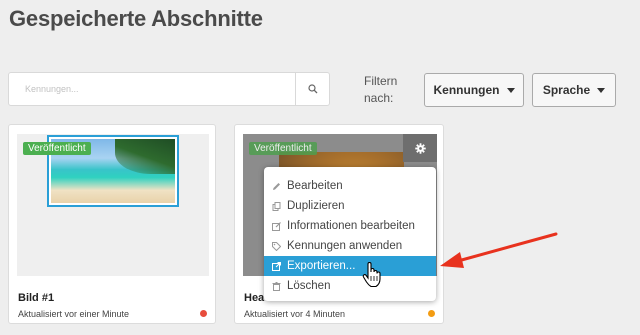  I want to click on menu-item-edit-info: Informationen bearbeiten, so click(350, 226).